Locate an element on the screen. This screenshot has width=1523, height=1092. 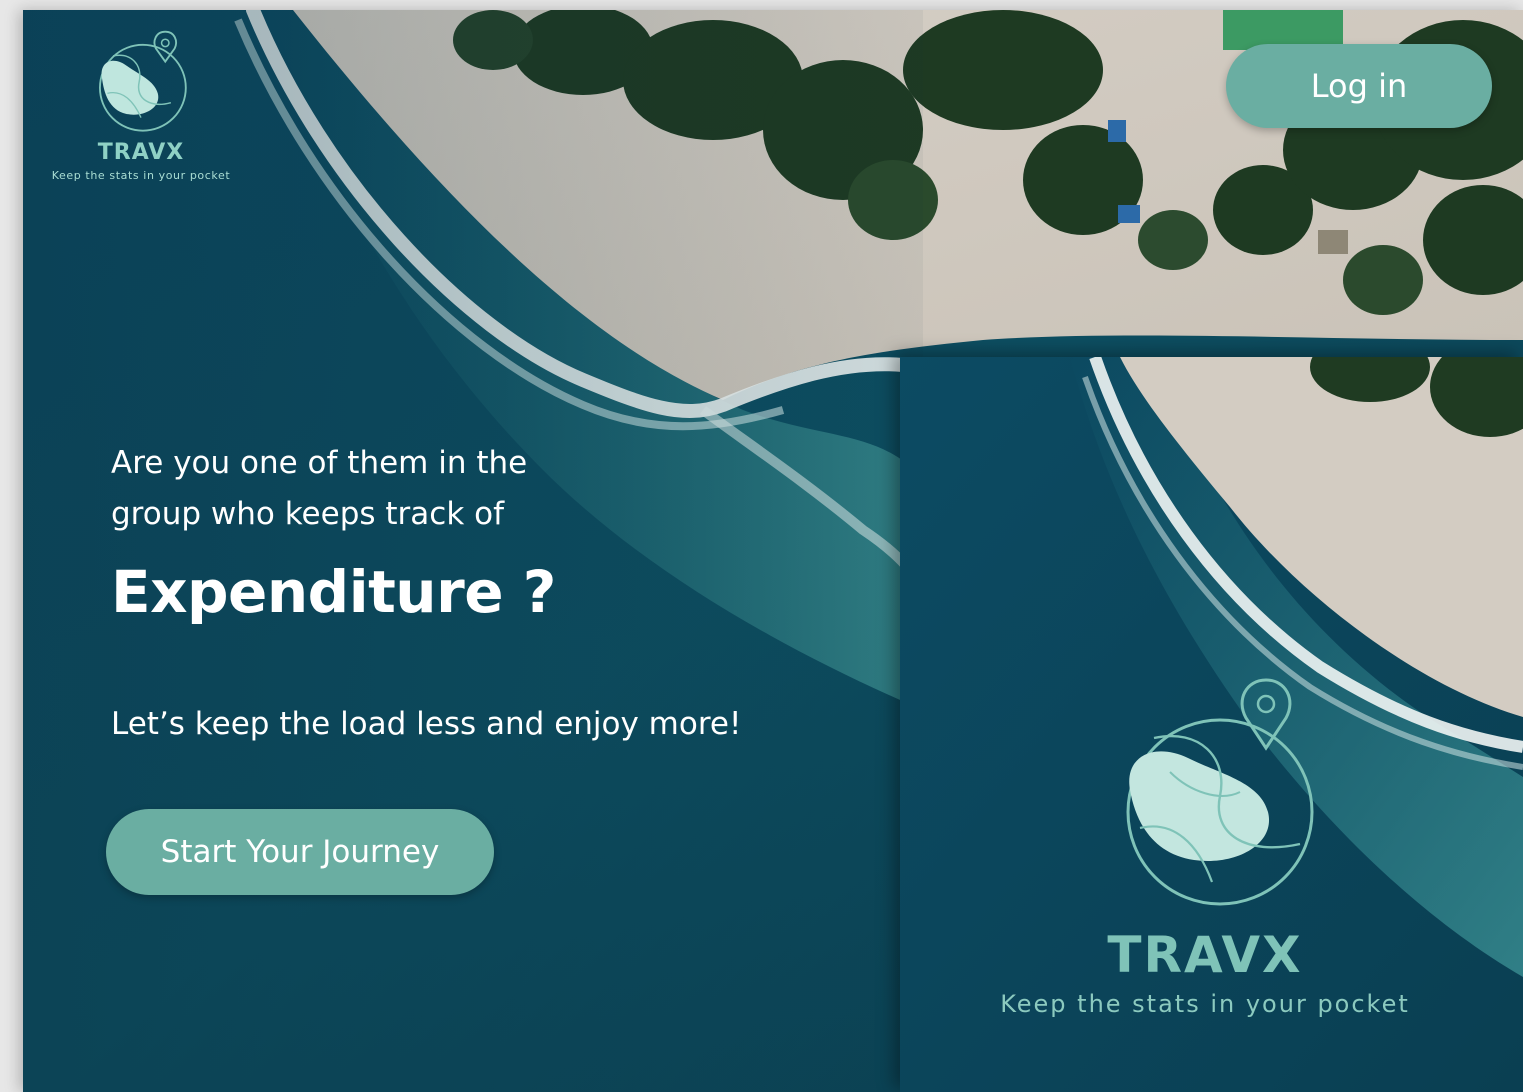
brand-lockup: TRAVX Keep the stats in your pocket is located at coordinates (141, 105).